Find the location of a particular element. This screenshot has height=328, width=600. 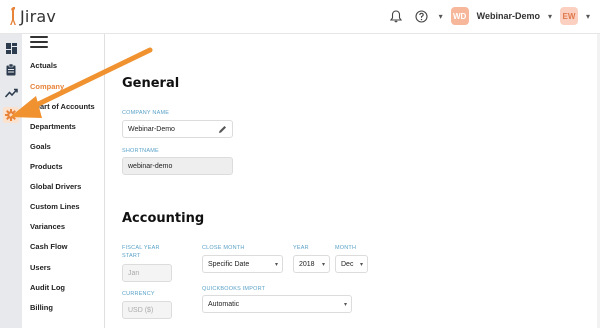

year-select: 2018 ▾ is located at coordinates (311, 264).